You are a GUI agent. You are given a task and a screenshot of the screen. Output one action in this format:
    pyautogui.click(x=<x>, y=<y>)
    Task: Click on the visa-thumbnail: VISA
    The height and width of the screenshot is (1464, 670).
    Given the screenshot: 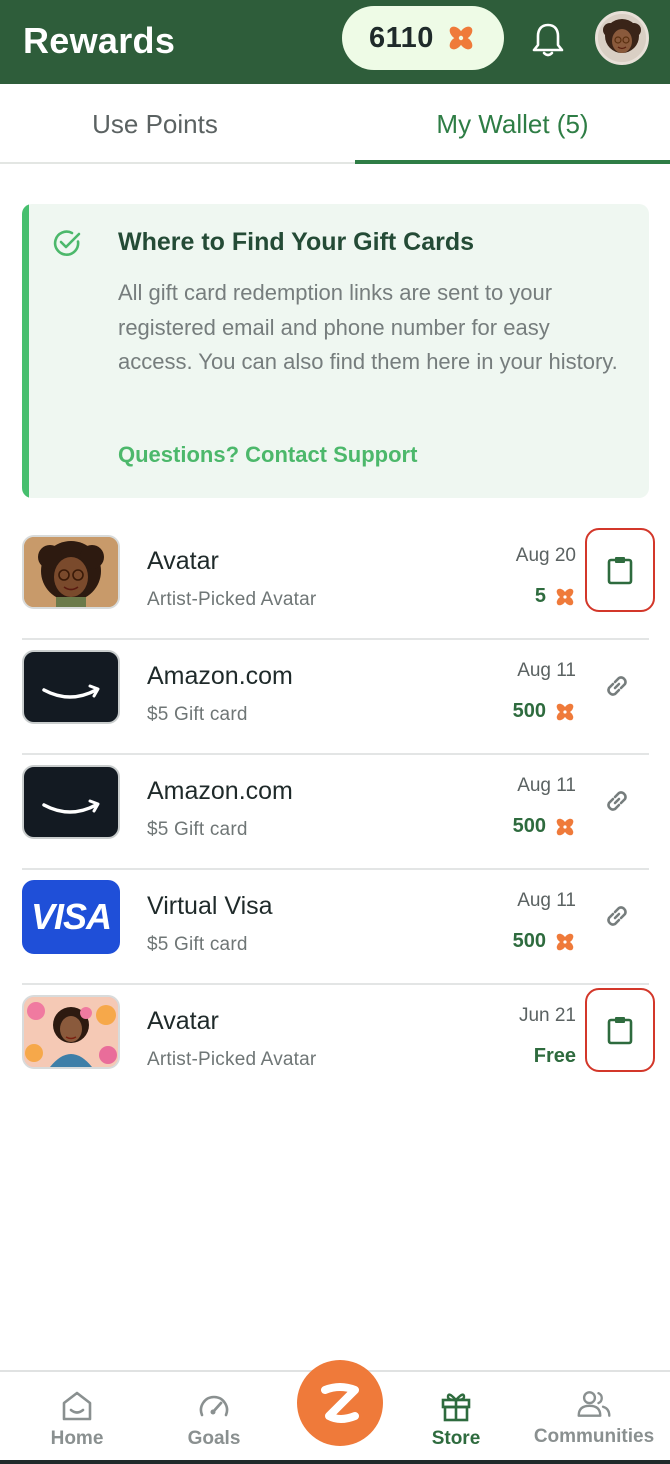 What is the action you would take?
    pyautogui.click(x=71, y=917)
    